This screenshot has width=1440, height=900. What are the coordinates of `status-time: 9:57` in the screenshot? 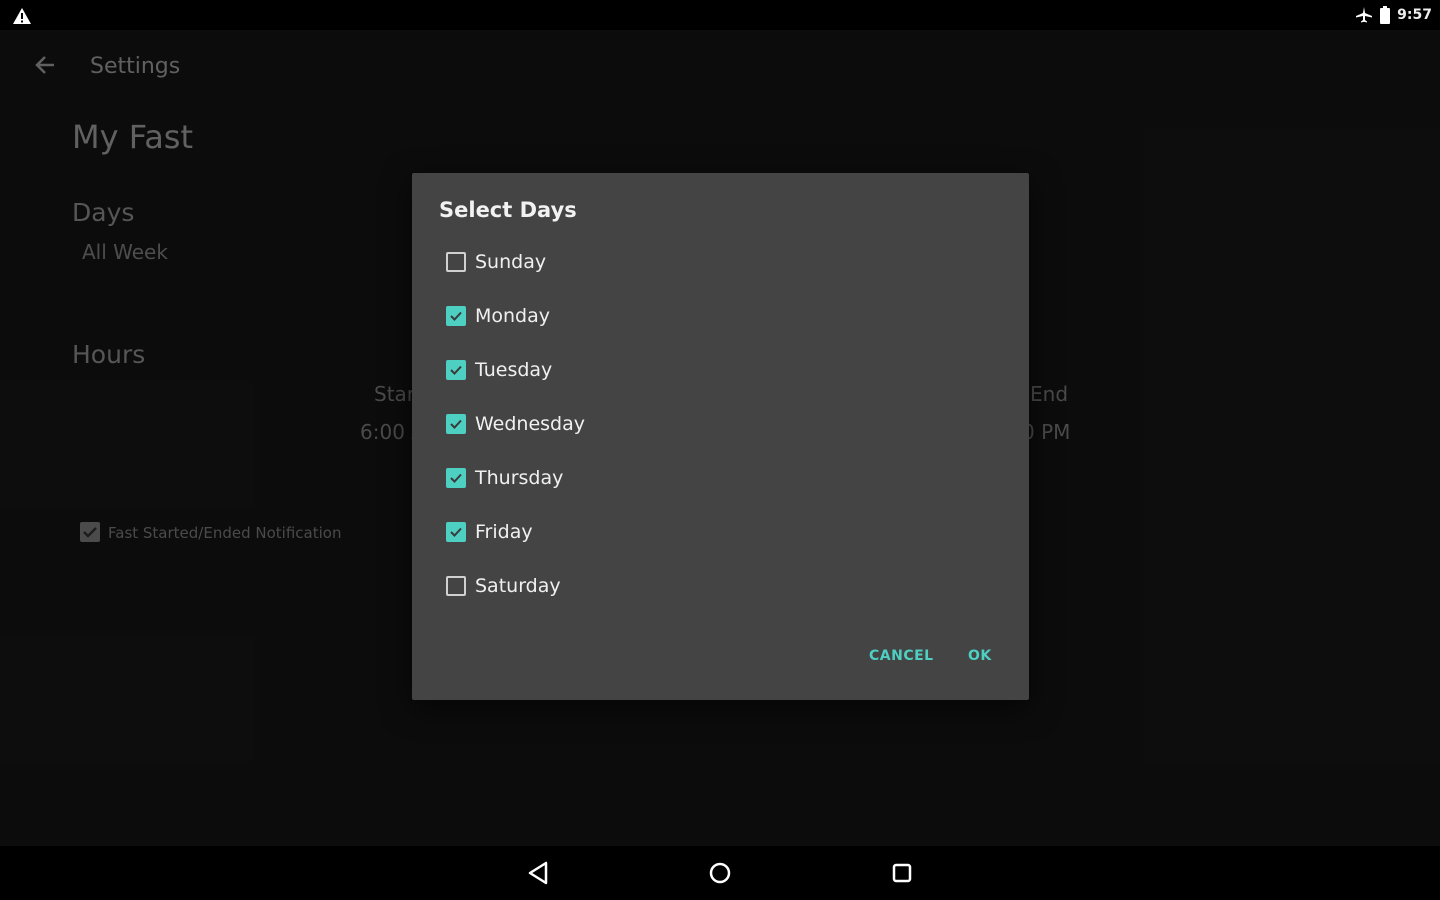 It's located at (1414, 15).